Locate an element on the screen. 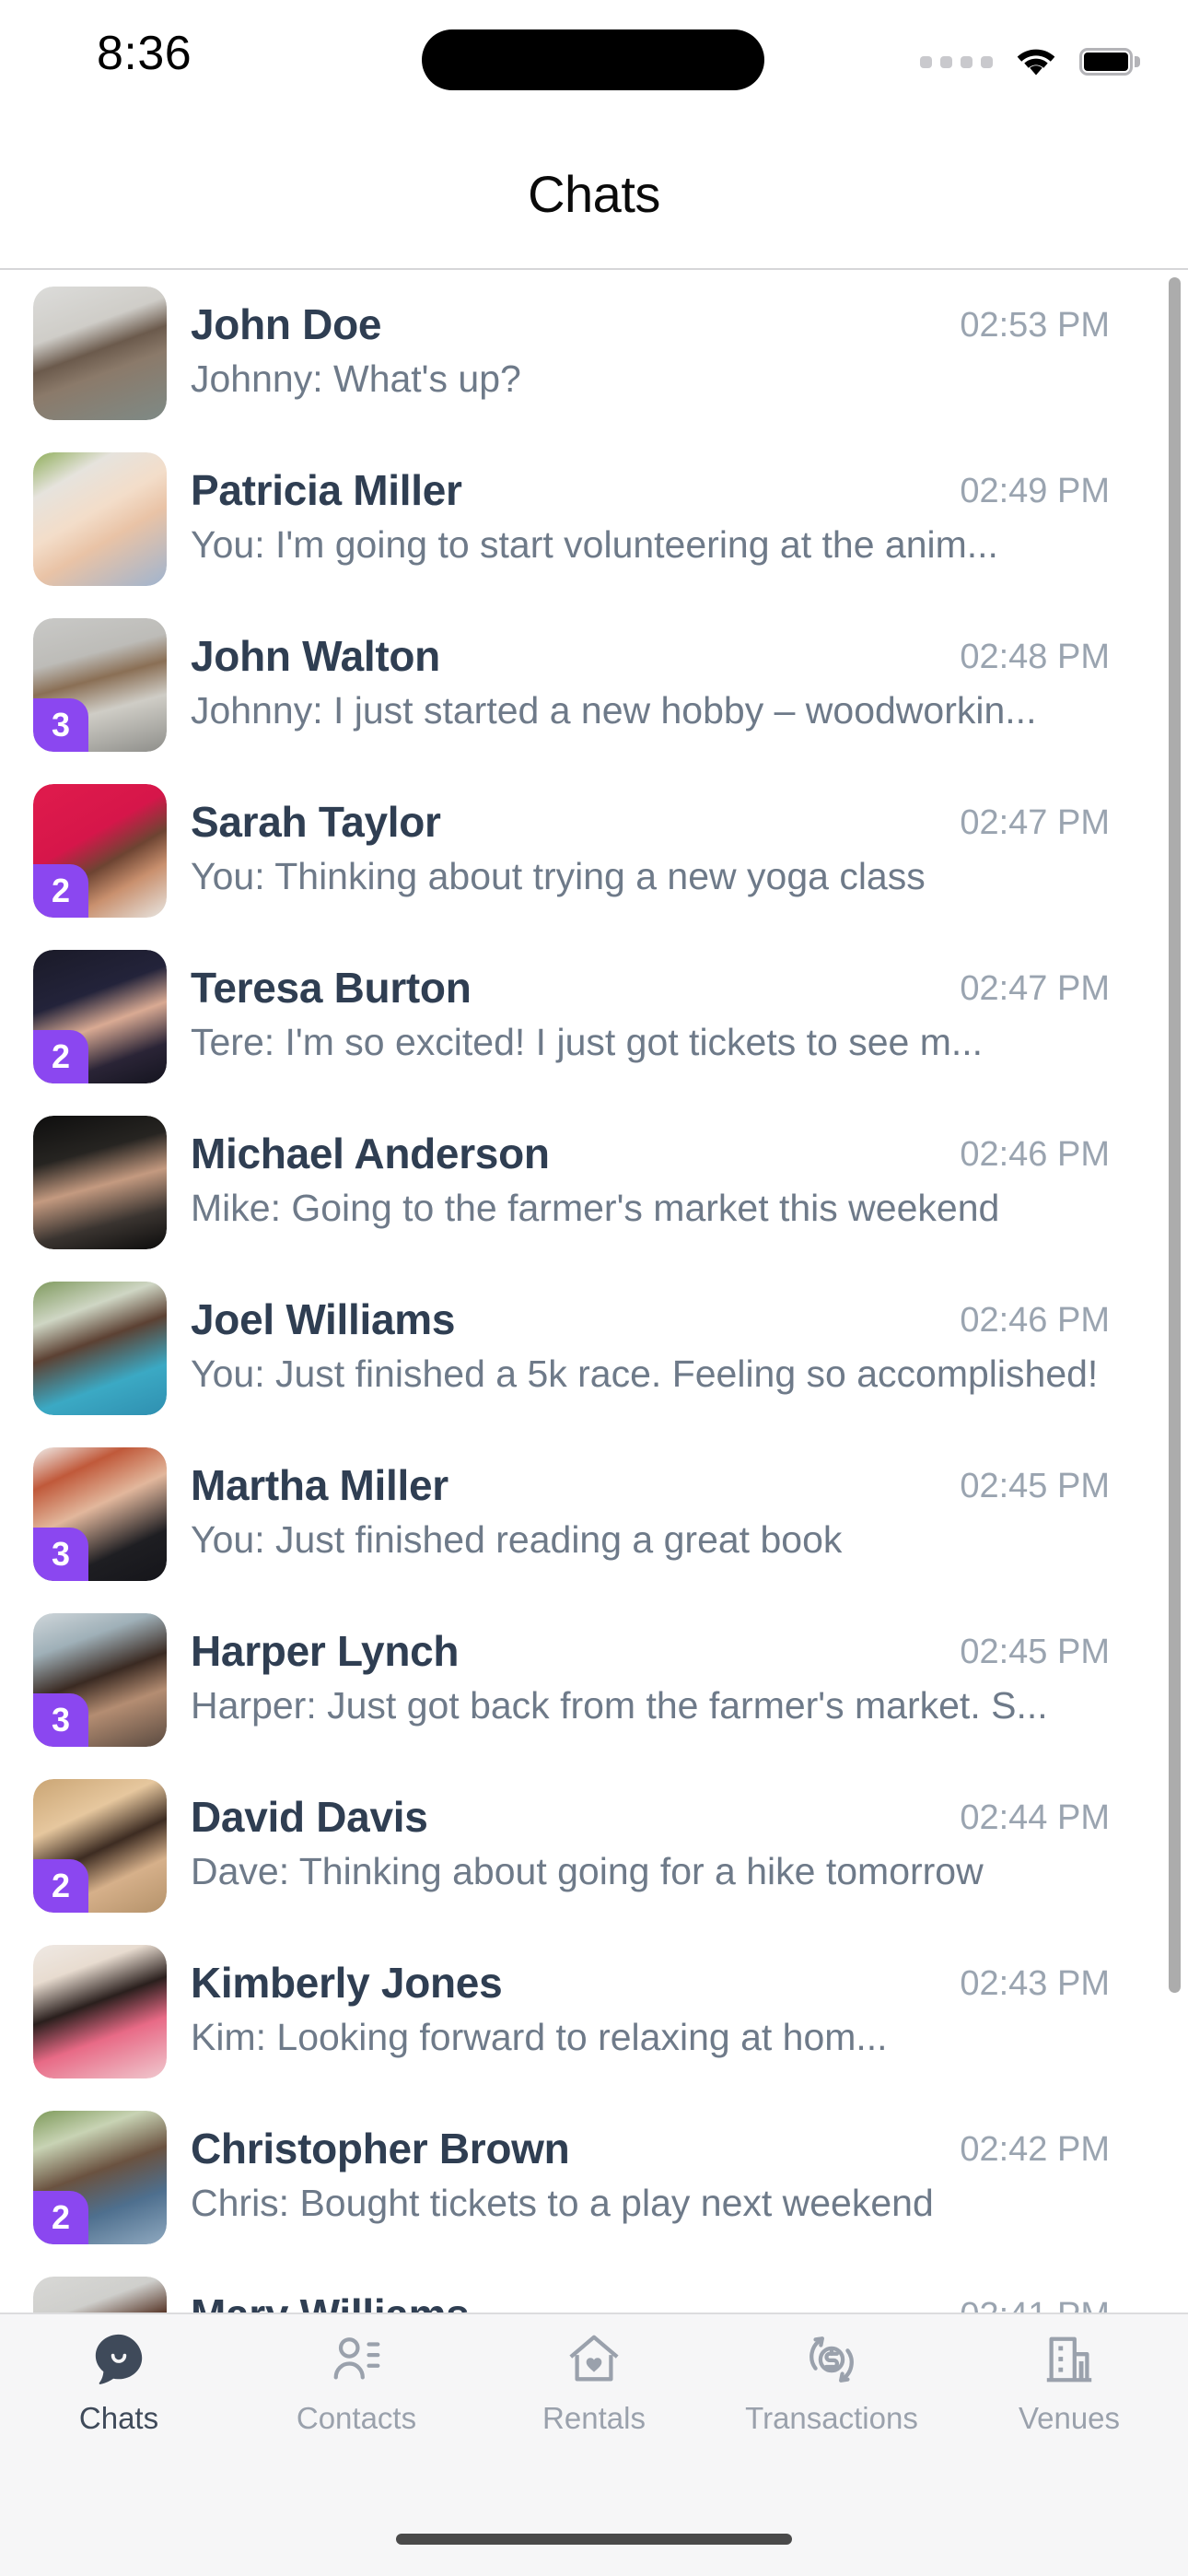 This screenshot has height=2576, width=1188. chat-contact-name: Michael Anderson is located at coordinates (370, 1153).